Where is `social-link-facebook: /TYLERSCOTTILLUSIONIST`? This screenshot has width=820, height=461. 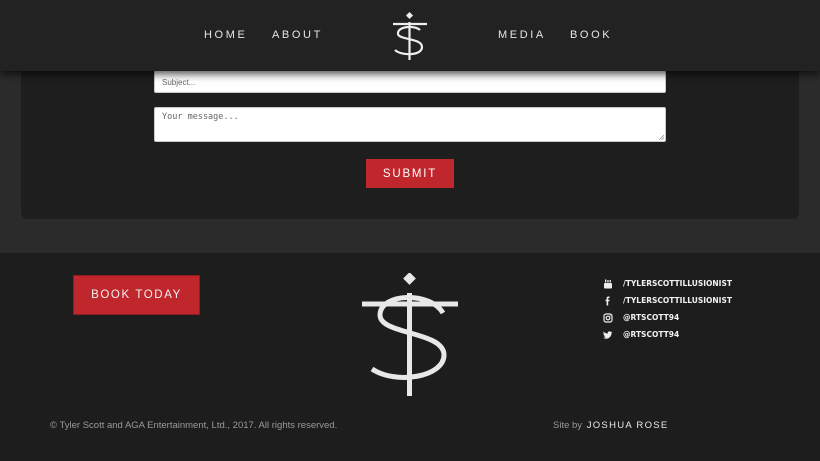
social-link-facebook: /TYLERSCOTTILLUSIONIST is located at coordinates (665, 300).